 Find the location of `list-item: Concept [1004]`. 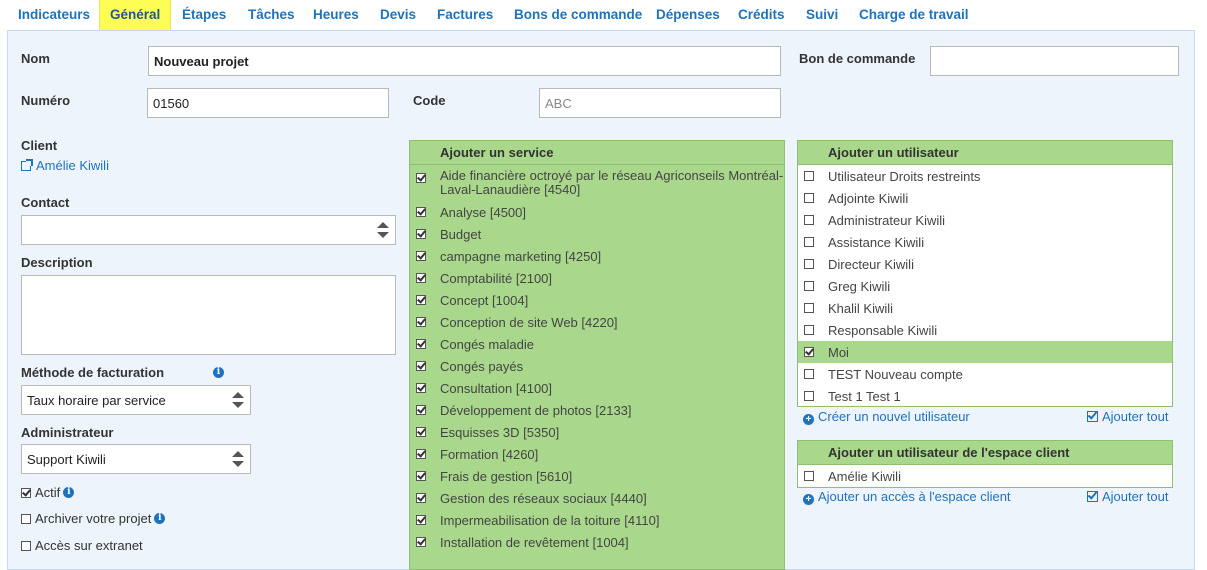

list-item: Concept [1004] is located at coordinates (597, 300).